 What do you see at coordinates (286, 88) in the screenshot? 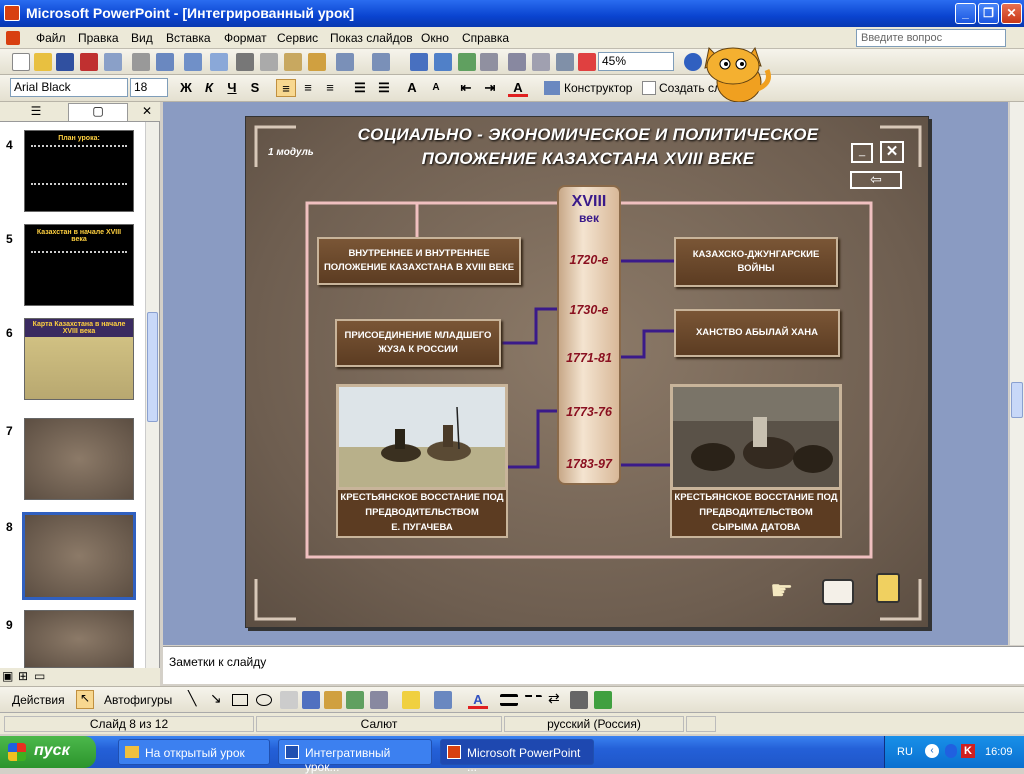
I see `align-left-icon: ≡` at bounding box center [286, 88].